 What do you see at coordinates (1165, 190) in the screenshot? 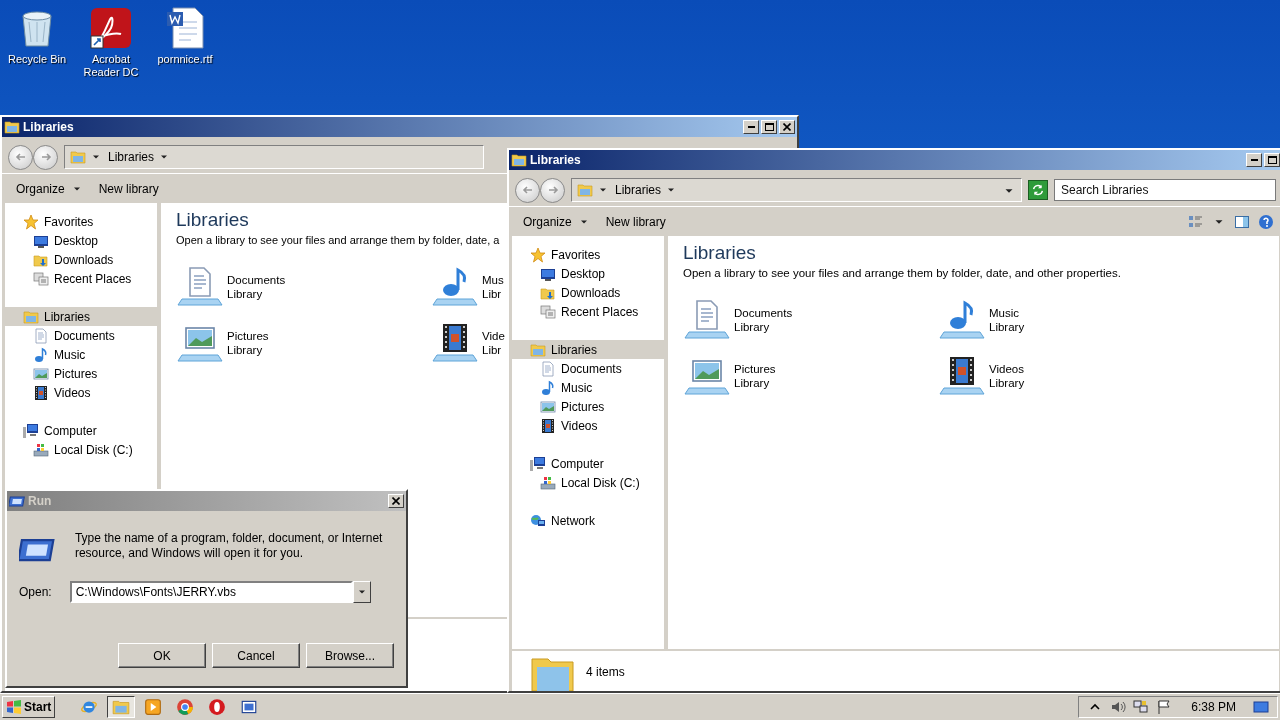
I see `search-field: Search Libraries` at bounding box center [1165, 190].